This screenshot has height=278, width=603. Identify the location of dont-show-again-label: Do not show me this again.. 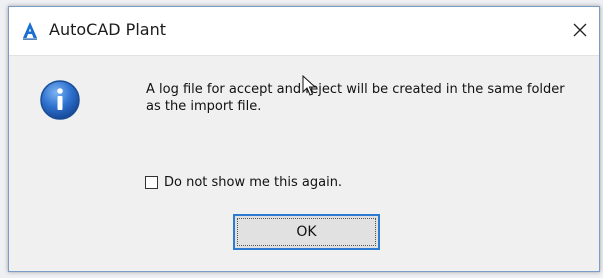
(253, 182).